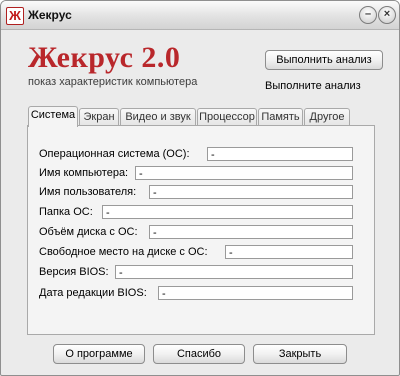 The image size is (400, 376). I want to click on os-disk-size-label: Объём диска с ОС:, so click(88, 232).